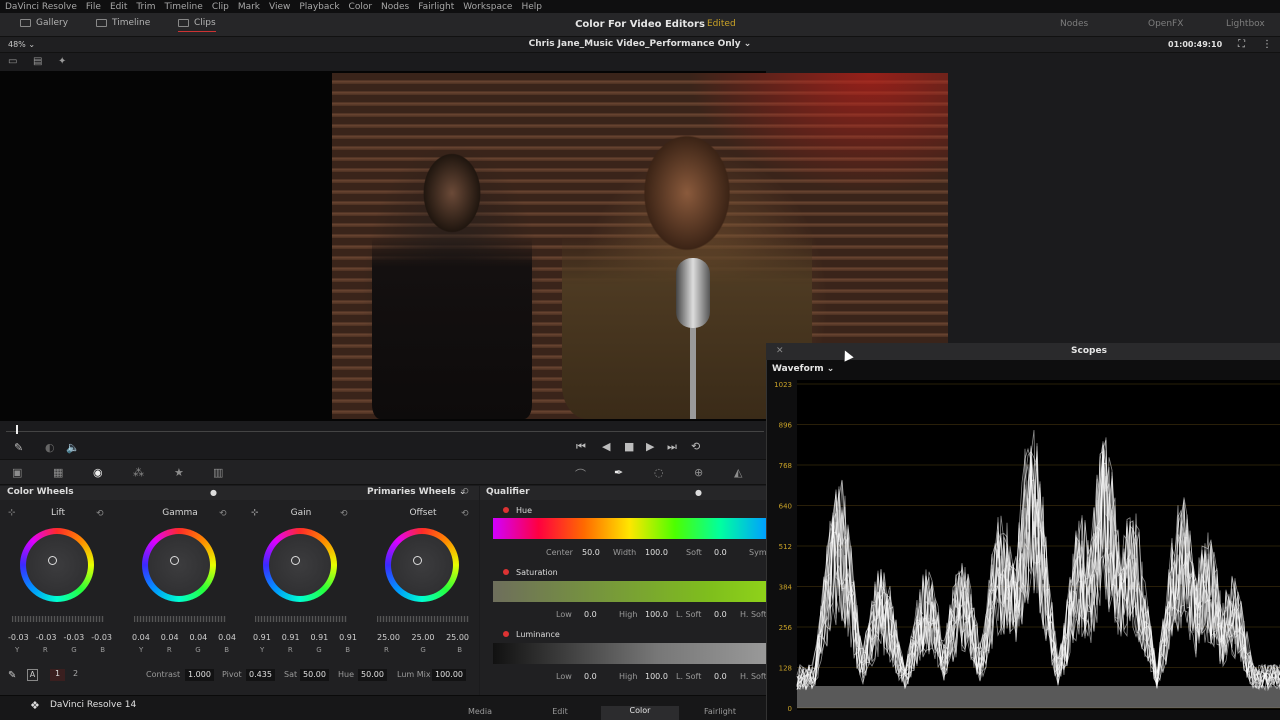 This screenshot has width=1280, height=720. Describe the element at coordinates (629, 591) in the screenshot. I see `saturation-range-bar` at that location.